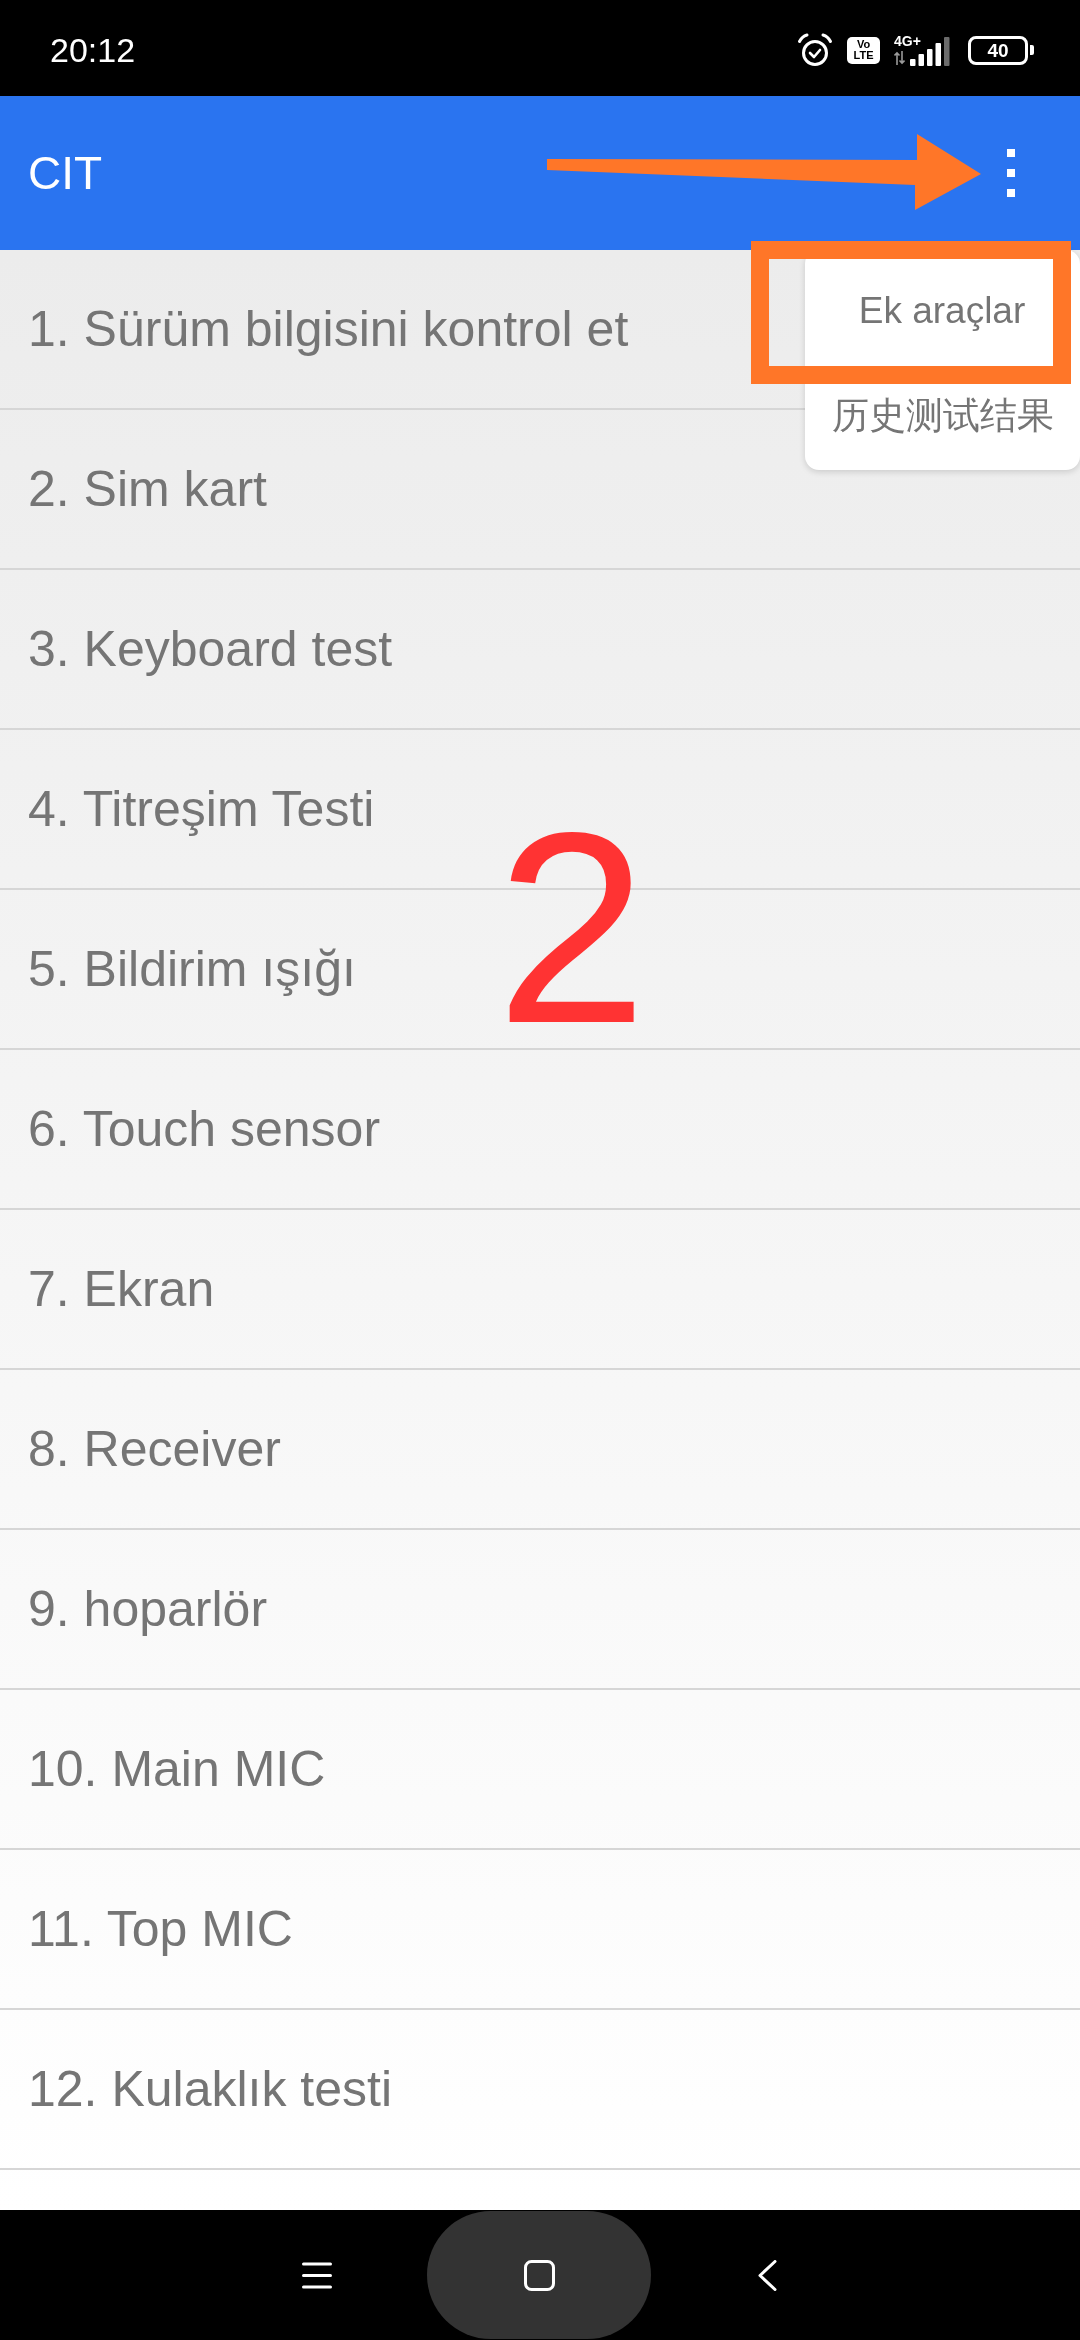 The width and height of the screenshot is (1080, 2340). What do you see at coordinates (93, 50) in the screenshot?
I see `status-time: 20:12` at bounding box center [93, 50].